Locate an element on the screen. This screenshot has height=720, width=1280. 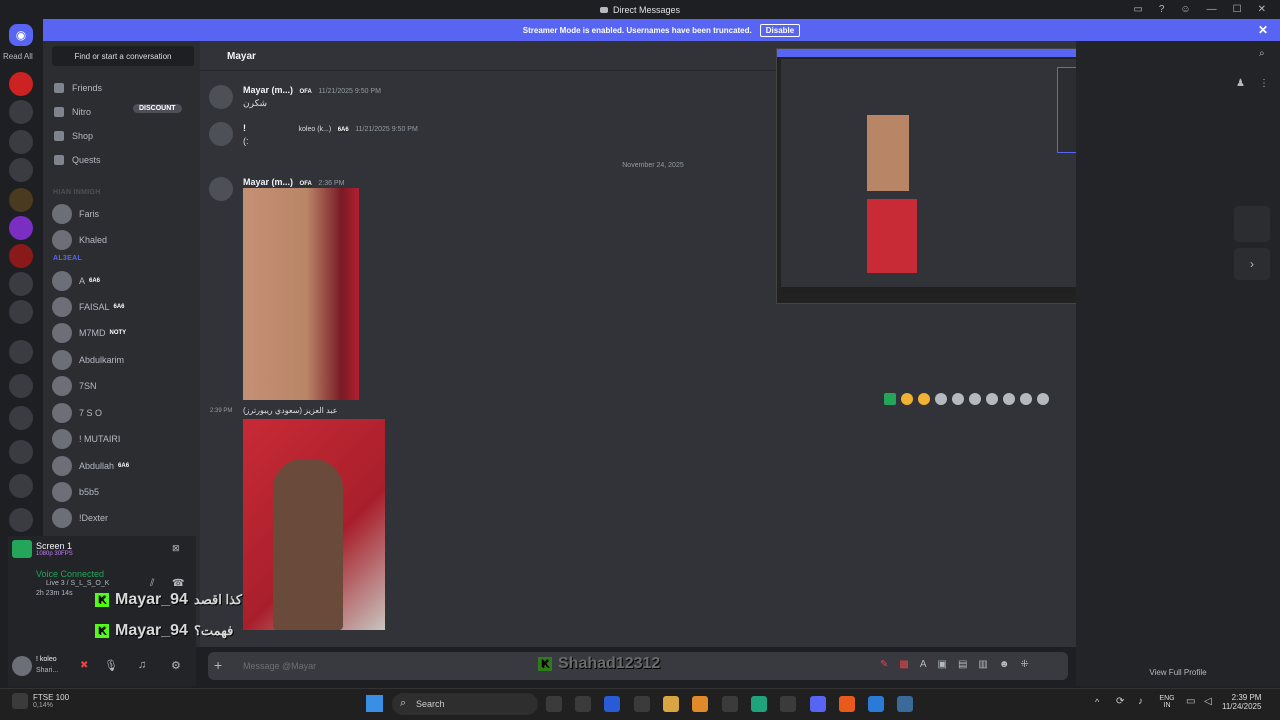
view-full-profile-button: View Full Profile is located at coordinates (1178, 672).